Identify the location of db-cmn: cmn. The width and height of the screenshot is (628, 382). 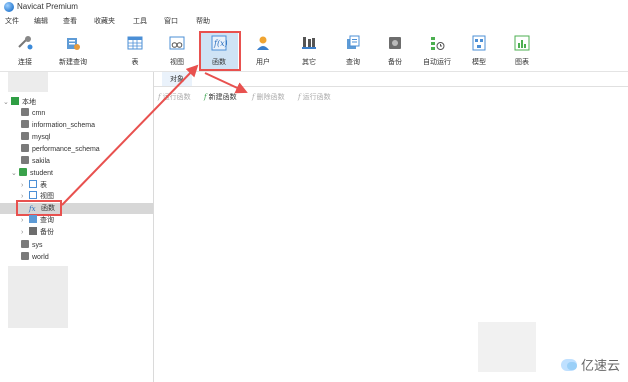
(33, 114).